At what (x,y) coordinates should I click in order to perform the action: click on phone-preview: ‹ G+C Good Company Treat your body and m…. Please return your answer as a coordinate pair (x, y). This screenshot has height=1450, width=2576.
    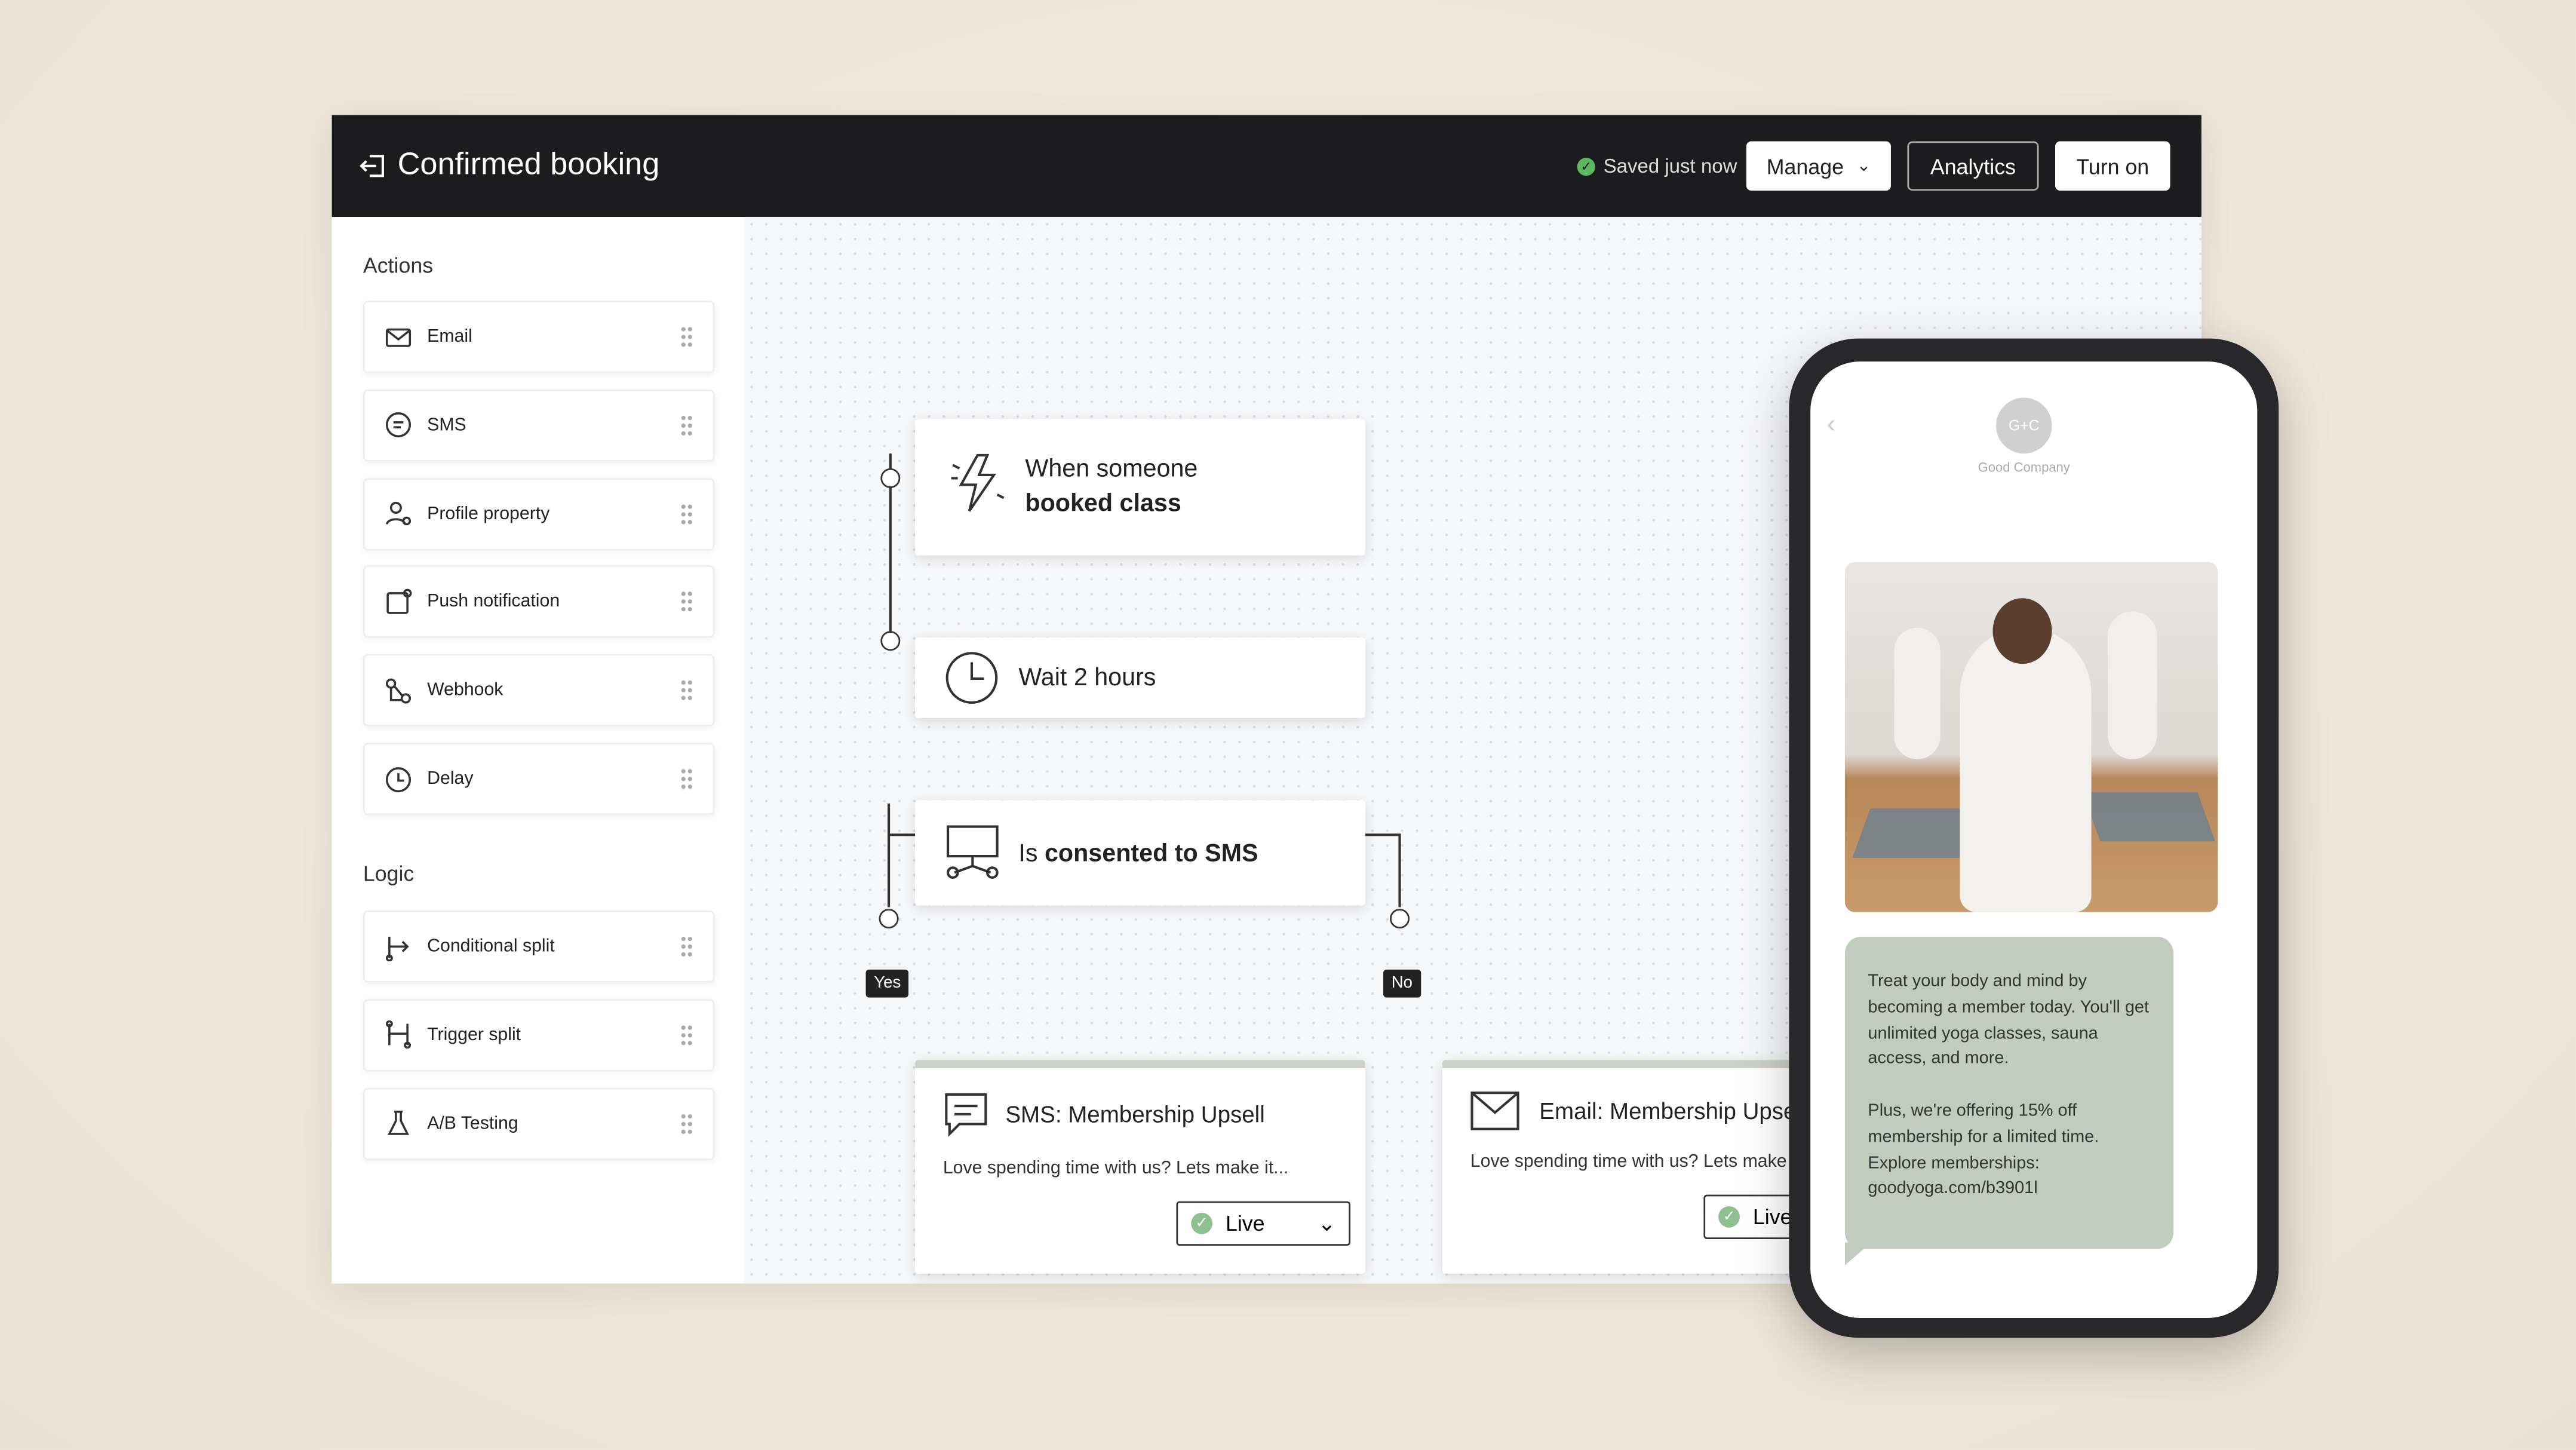
    Looking at the image, I should click on (2034, 838).